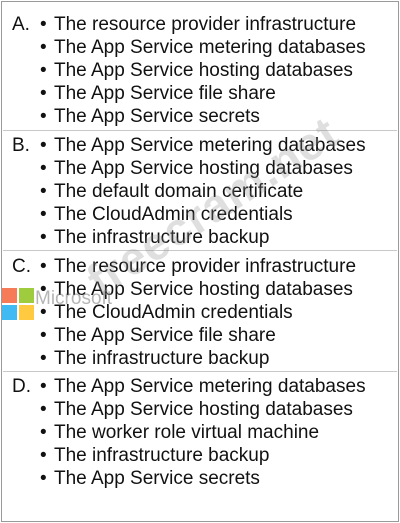  What do you see at coordinates (18, 304) in the screenshot?
I see `microsoft-logo-icon` at bounding box center [18, 304].